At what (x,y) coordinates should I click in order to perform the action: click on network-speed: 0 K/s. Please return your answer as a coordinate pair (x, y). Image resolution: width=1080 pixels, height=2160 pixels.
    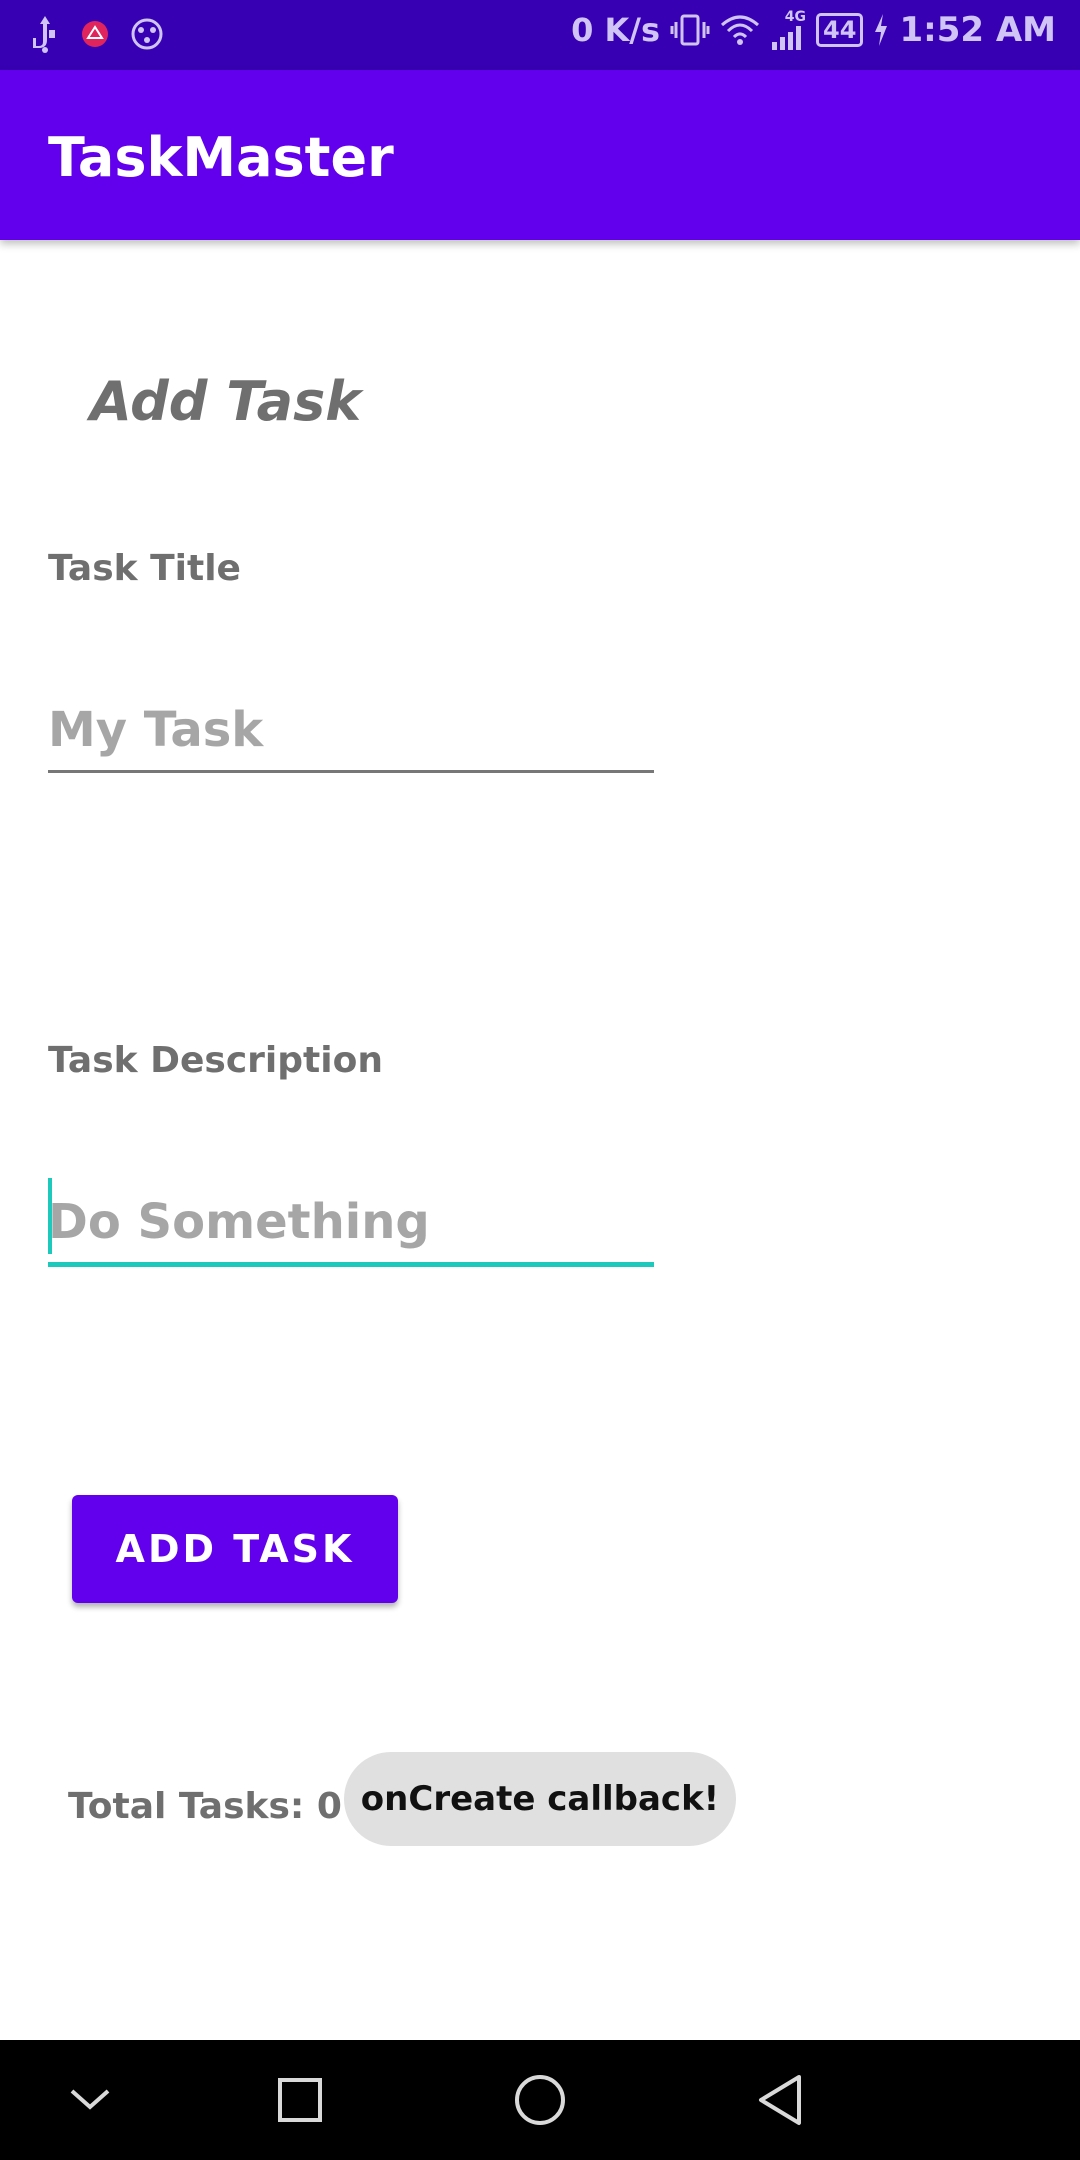
    Looking at the image, I should click on (616, 30).